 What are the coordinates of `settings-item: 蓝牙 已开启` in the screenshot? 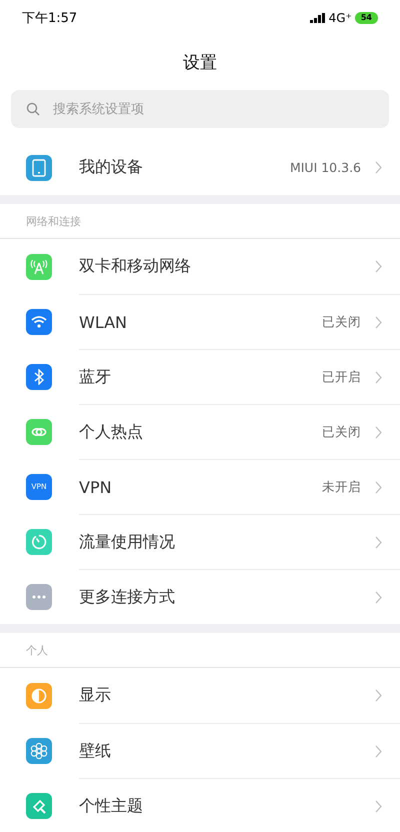 It's located at (200, 376).